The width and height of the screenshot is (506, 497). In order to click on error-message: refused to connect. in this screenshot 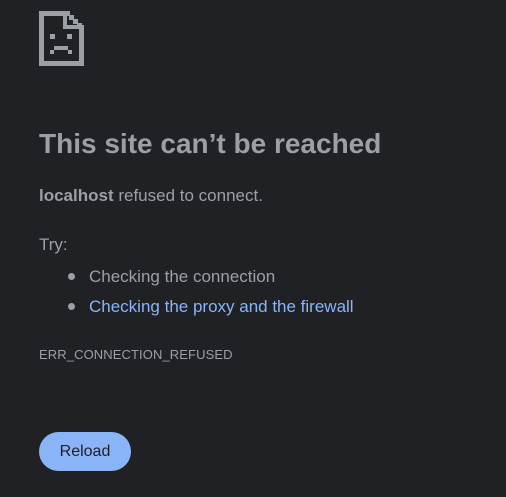, I will do `click(188, 195)`.